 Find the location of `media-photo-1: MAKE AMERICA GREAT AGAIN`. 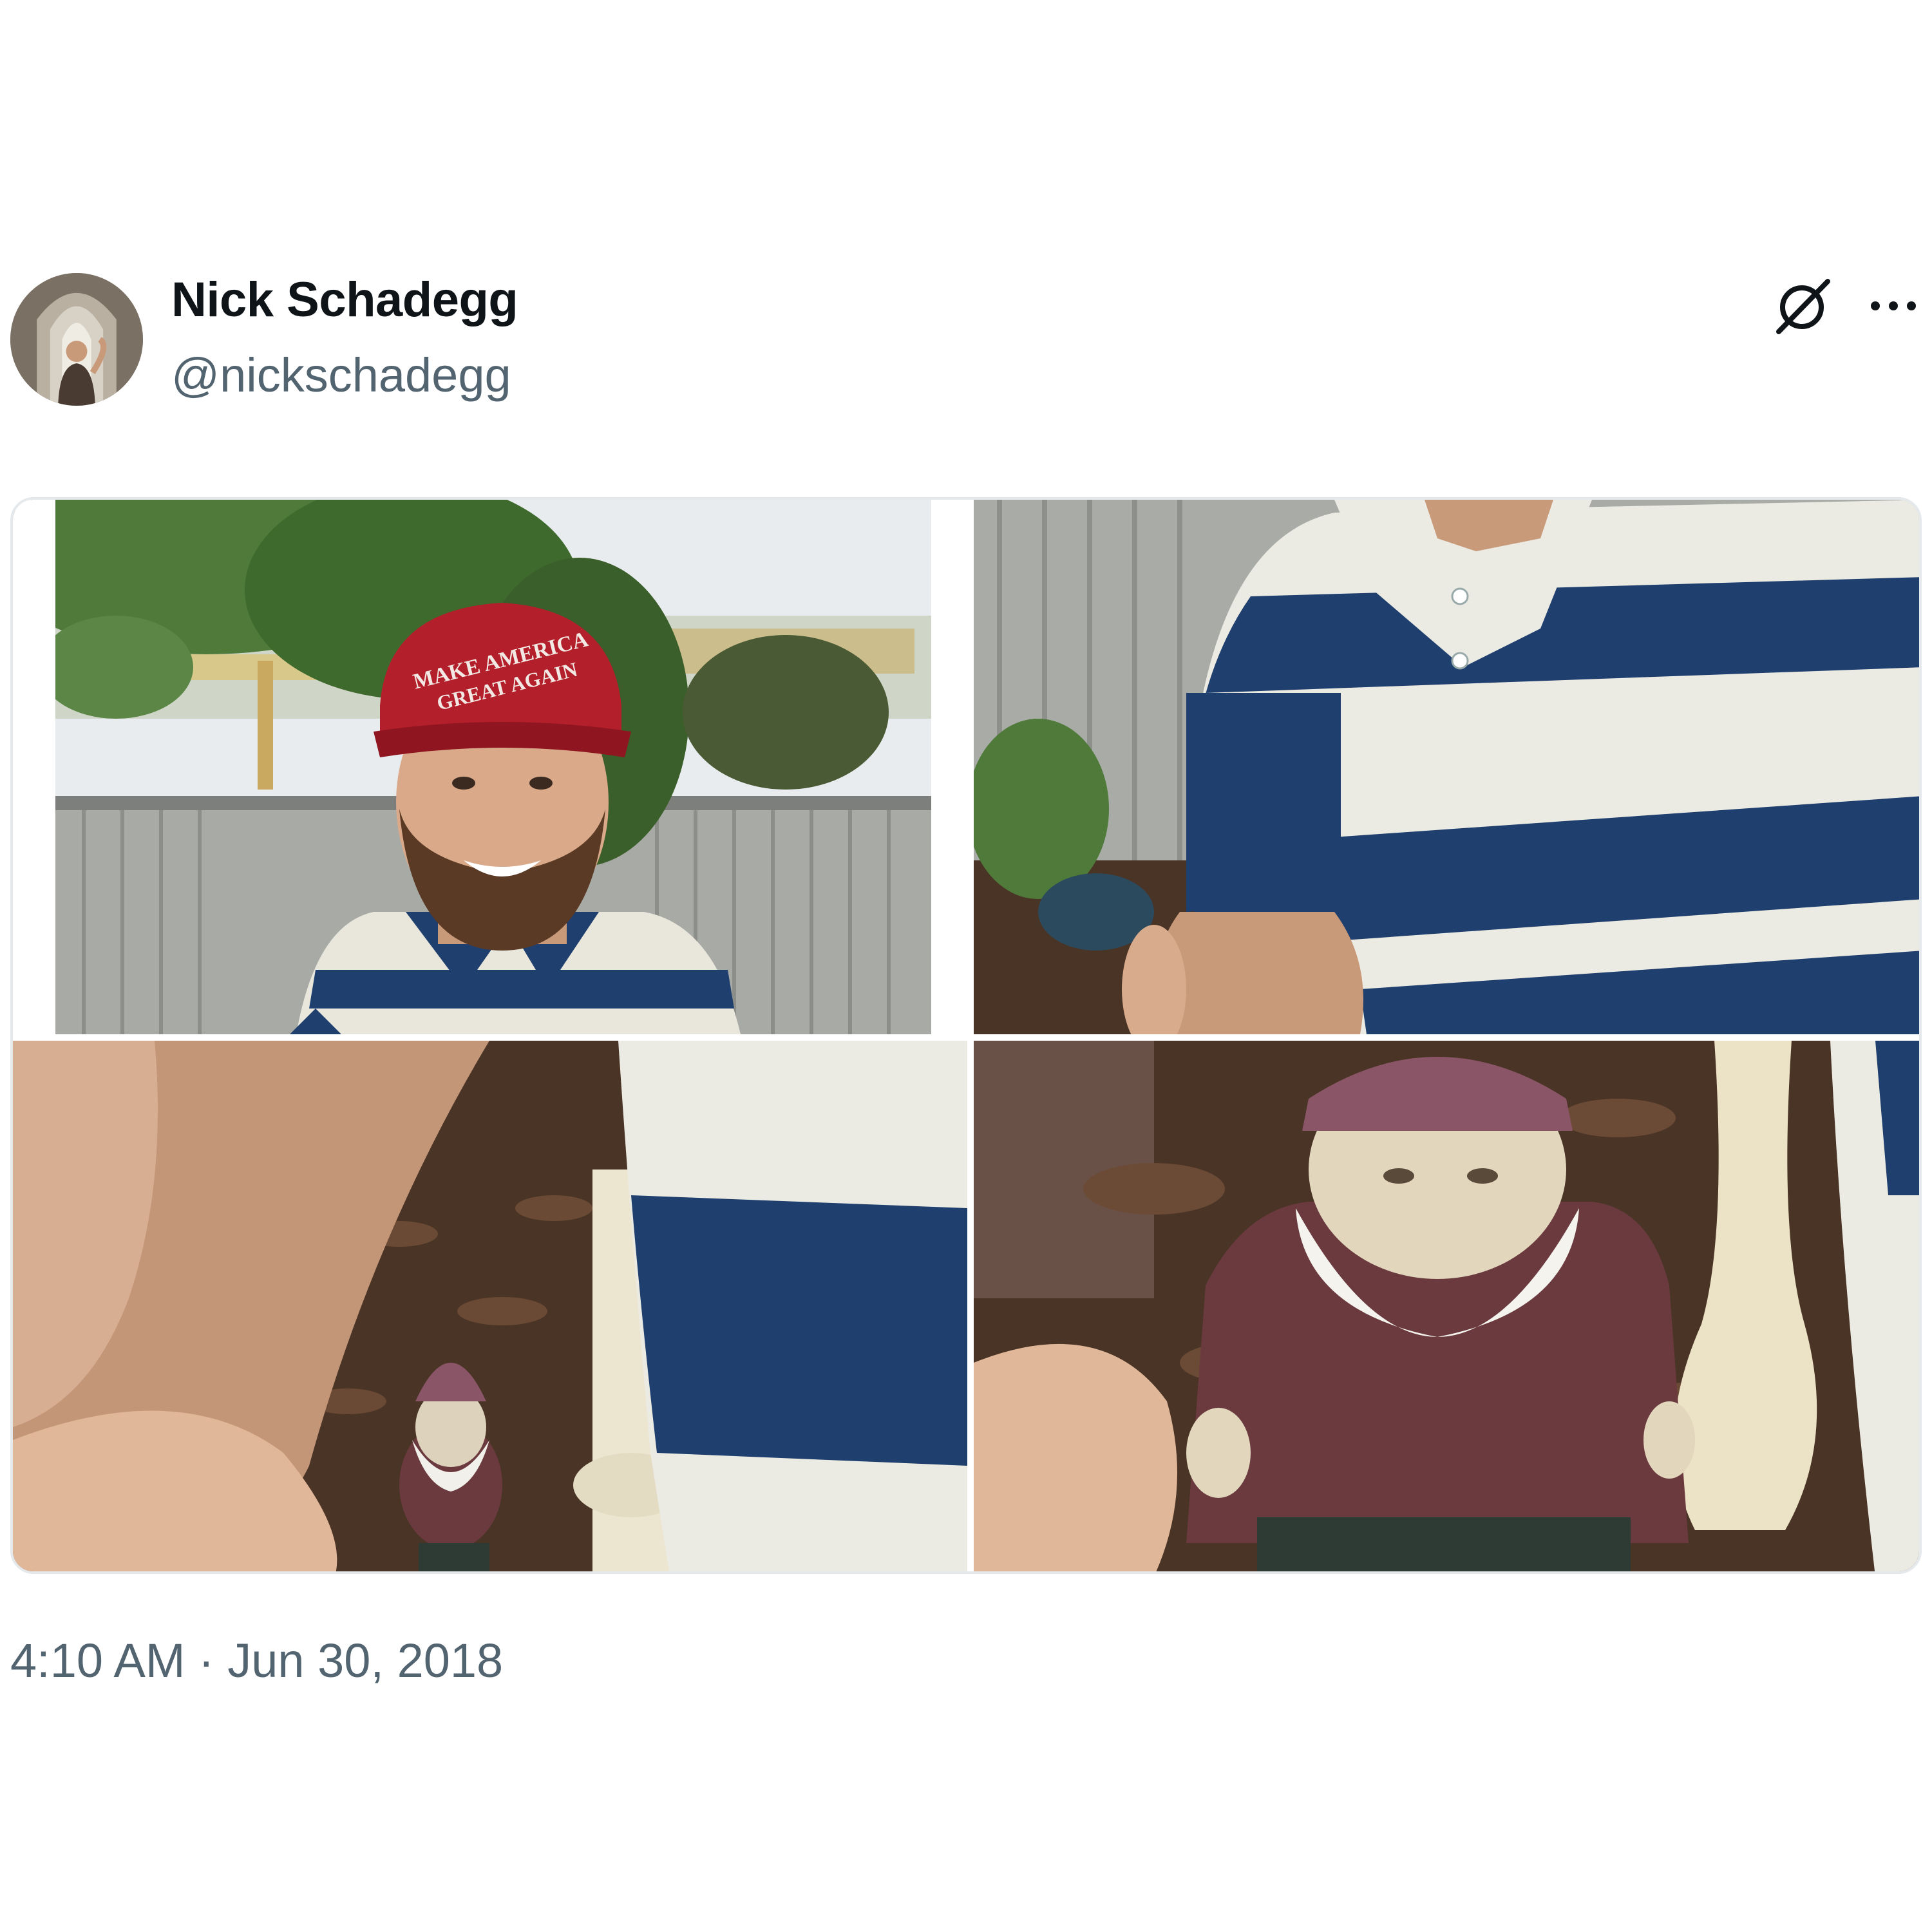

media-photo-1: MAKE AMERICA GREAT AGAIN is located at coordinates (490, 767).